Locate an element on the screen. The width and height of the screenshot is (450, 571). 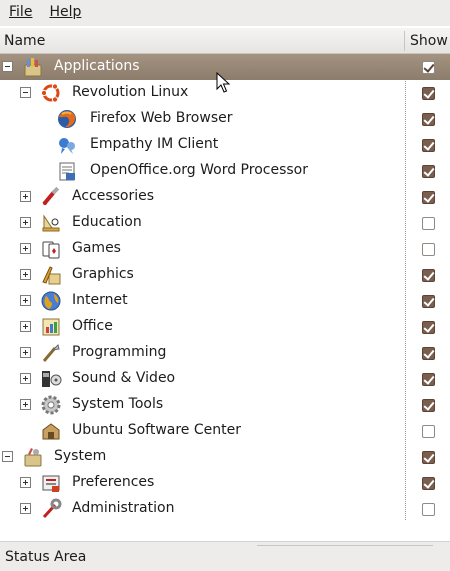
mouse-cursor-icon is located at coordinates (223, 82).